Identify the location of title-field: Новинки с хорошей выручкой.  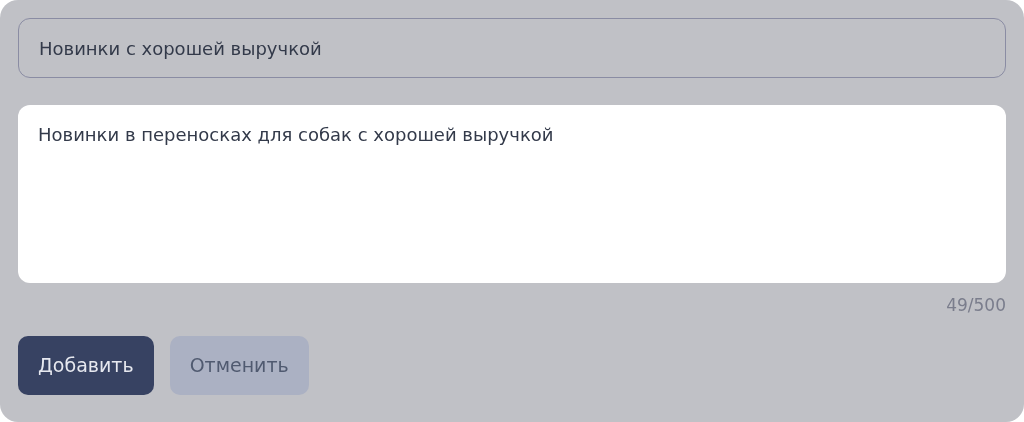
(512, 48).